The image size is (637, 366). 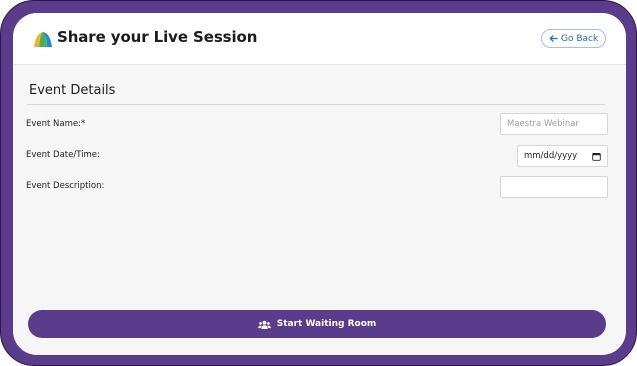 What do you see at coordinates (551, 156) in the screenshot?
I see `date-placeholder: mm/dd/yyyy` at bounding box center [551, 156].